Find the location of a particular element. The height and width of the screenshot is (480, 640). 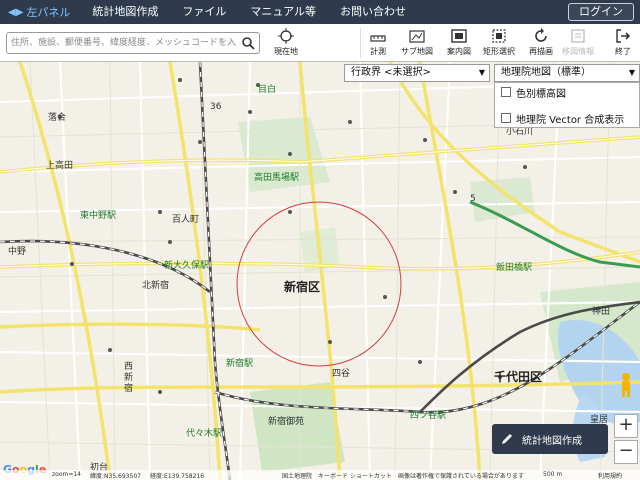

layer-elevation: 色別標高図 is located at coordinates (567, 92).